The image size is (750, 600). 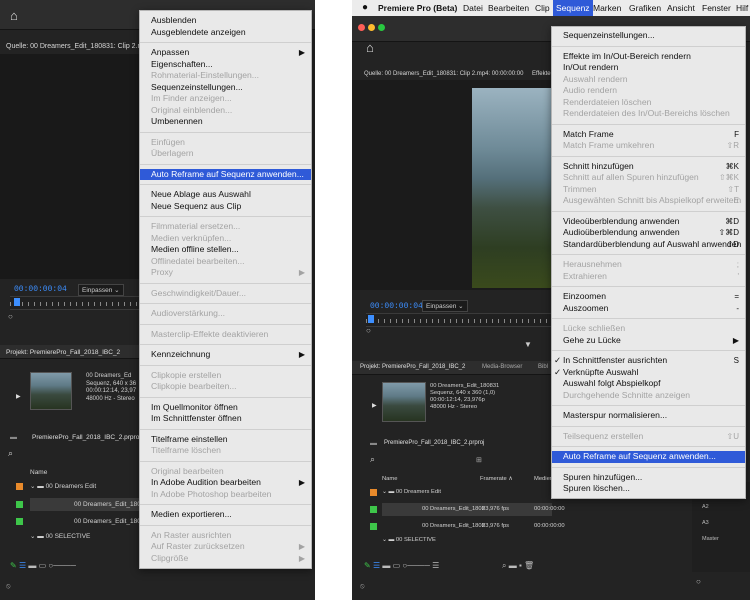 What do you see at coordinates (445, 306) in the screenshot?
I see `fit-dropdown: Einpassen ⌄` at bounding box center [445, 306].